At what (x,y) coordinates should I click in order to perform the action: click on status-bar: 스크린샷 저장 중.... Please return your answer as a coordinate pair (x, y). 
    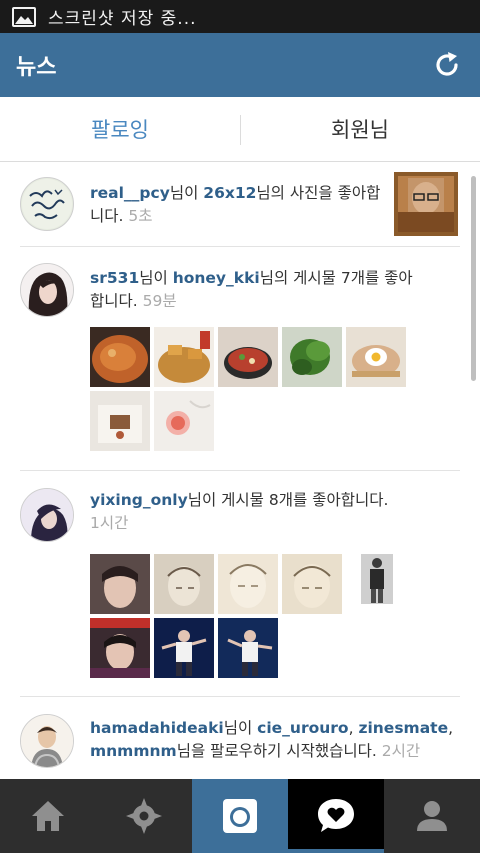
    Looking at the image, I should click on (240, 16).